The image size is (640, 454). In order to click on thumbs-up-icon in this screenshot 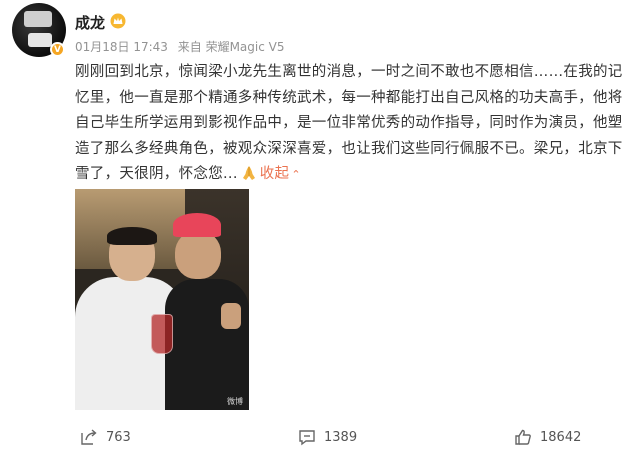, I will do `click(523, 437)`.